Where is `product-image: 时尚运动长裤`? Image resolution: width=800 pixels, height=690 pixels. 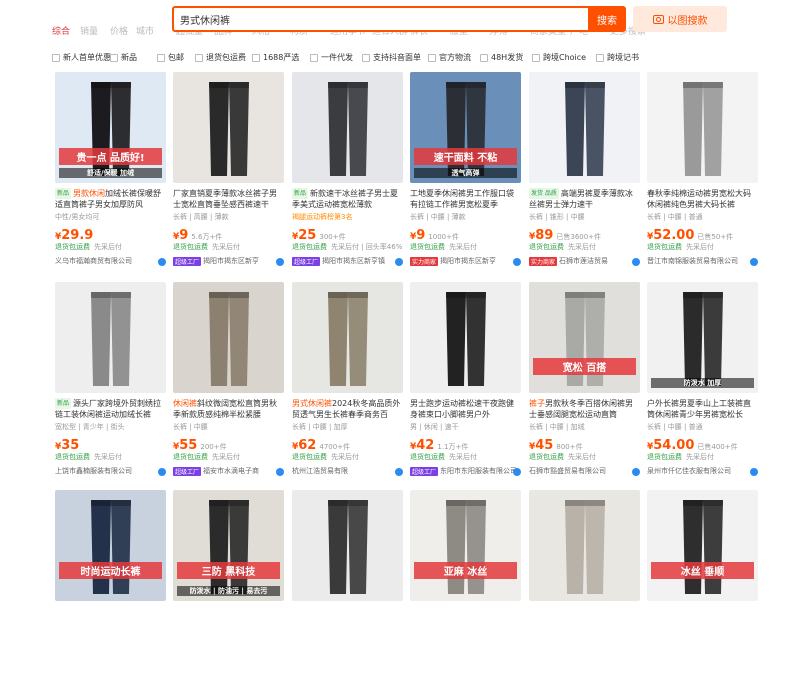
product-image: 时尚运动长裤 is located at coordinates (110, 545).